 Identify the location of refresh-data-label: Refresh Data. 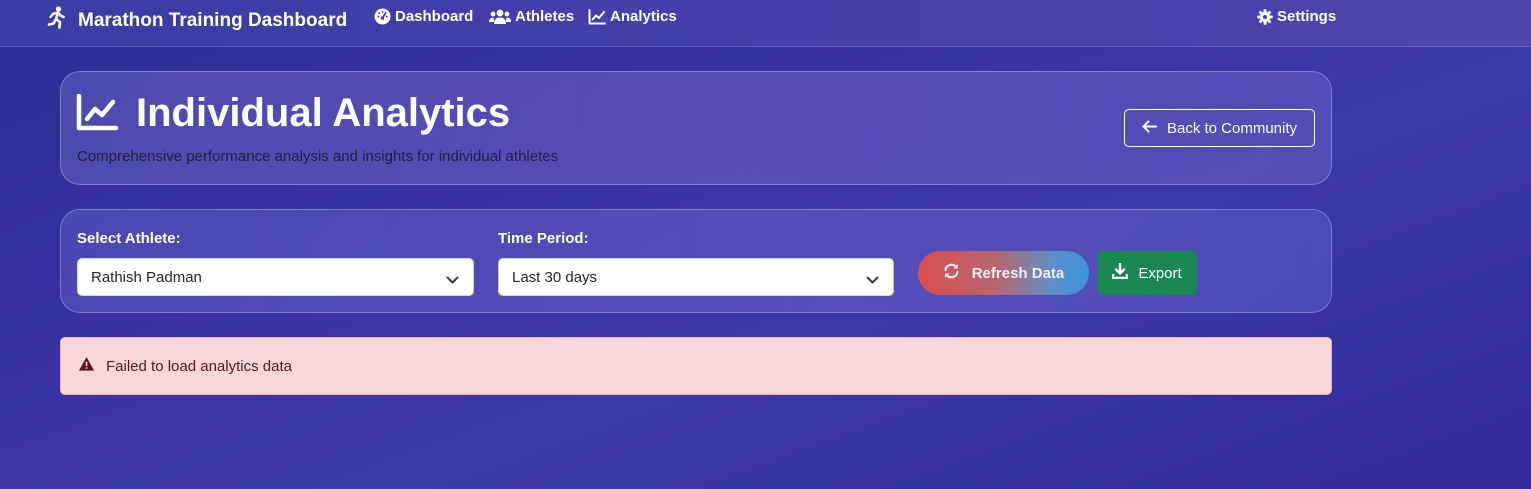
(1018, 273).